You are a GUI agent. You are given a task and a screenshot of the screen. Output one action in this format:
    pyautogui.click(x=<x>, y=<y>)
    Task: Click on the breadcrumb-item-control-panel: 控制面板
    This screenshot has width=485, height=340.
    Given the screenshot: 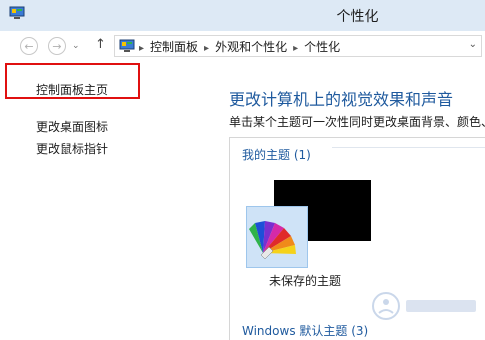 What is the action you would take?
    pyautogui.click(x=174, y=47)
    